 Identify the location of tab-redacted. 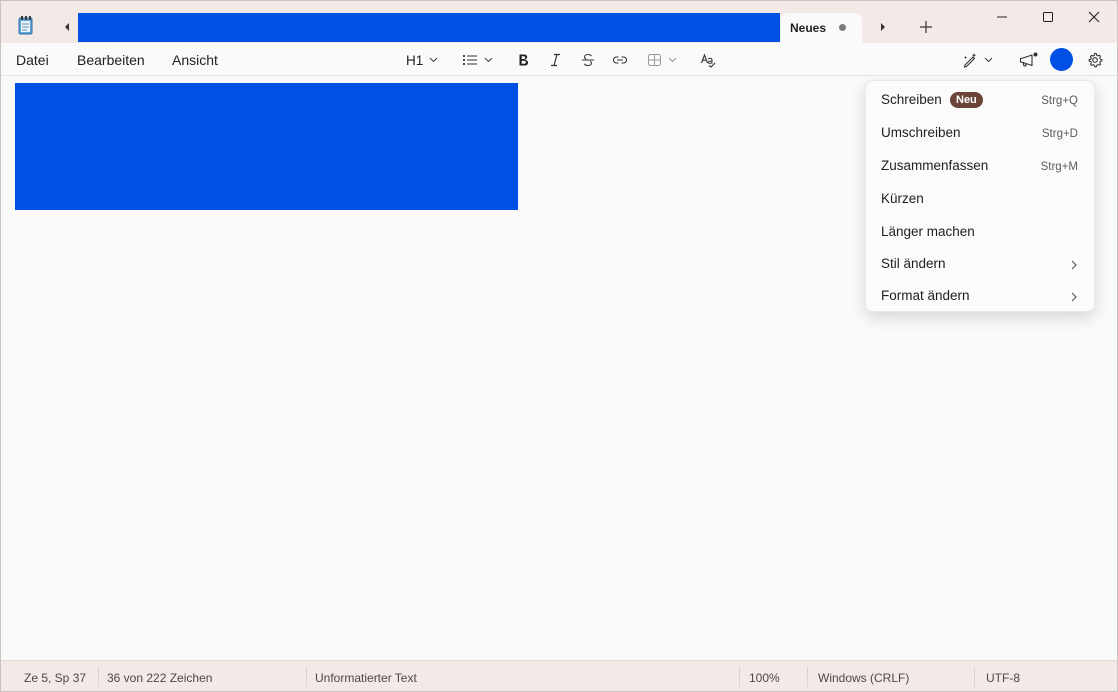
(429, 27).